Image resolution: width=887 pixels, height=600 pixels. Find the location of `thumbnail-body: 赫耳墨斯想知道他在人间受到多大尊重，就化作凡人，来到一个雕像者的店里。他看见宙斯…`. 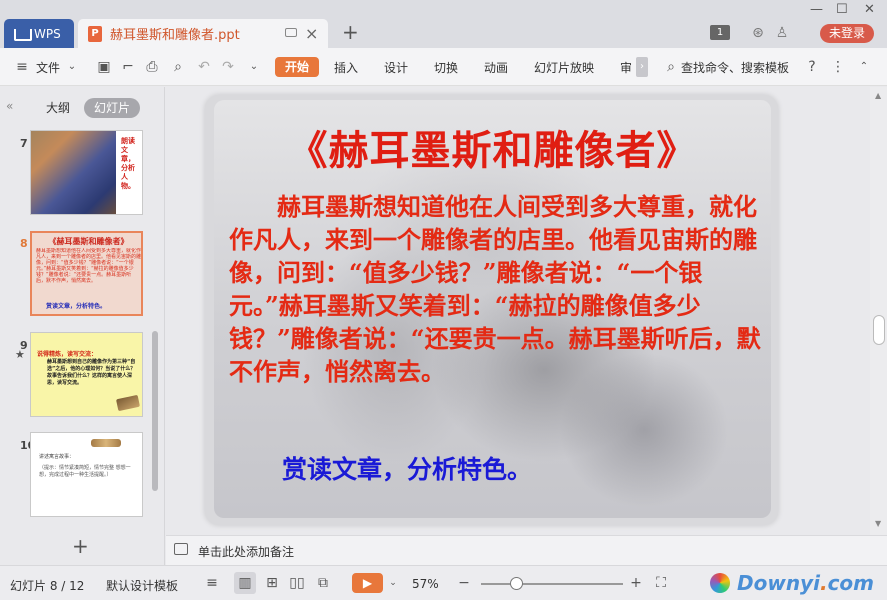

thumbnail-body: 赫耳墨斯想知道他在人间受到多大尊重，就化作凡人，来到一个雕像者的店里。他看见宙斯… is located at coordinates (88, 266).